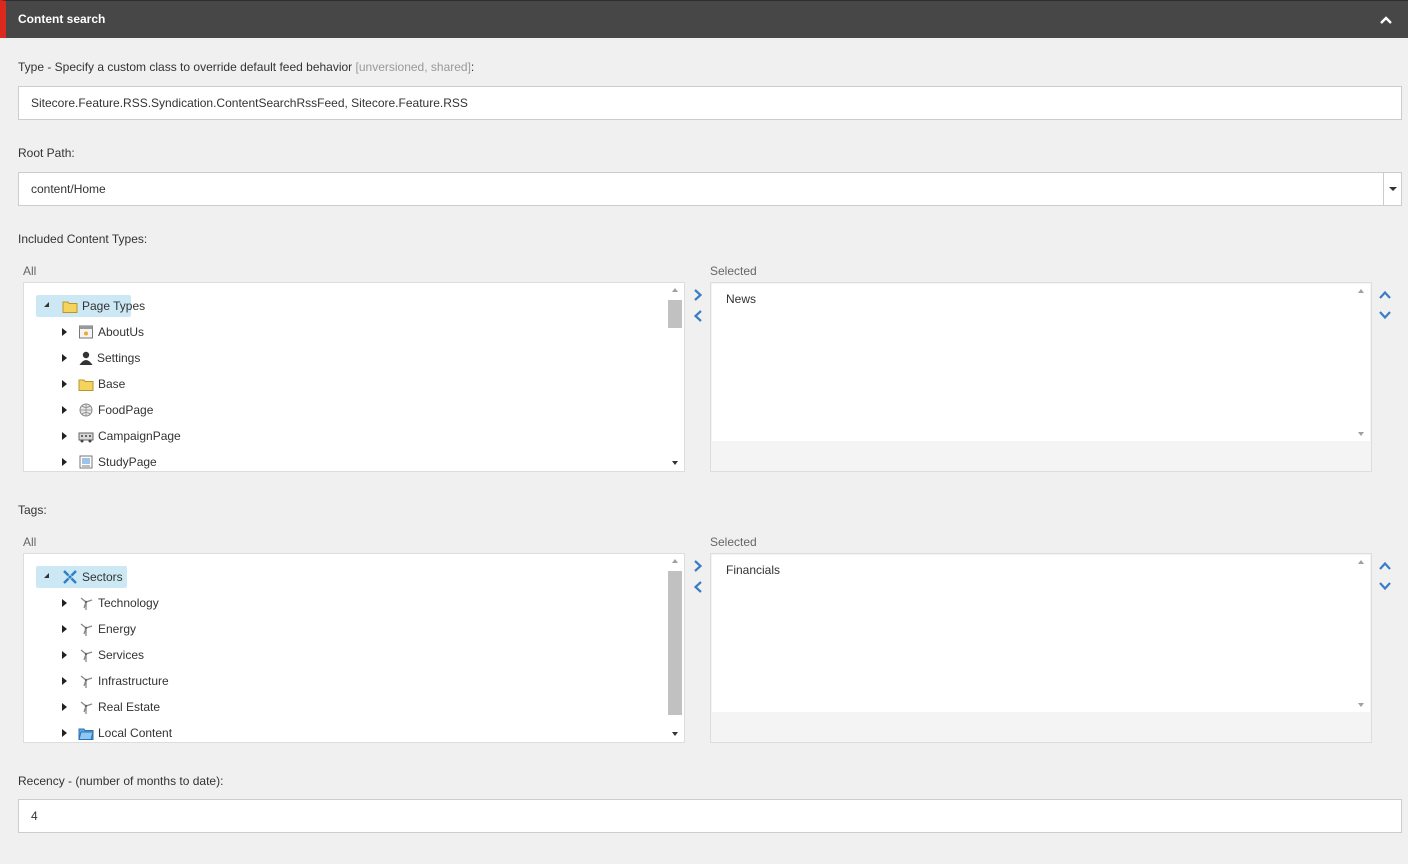  What do you see at coordinates (344, 577) in the screenshot?
I see `tree-item-sectors: Sectors` at bounding box center [344, 577].